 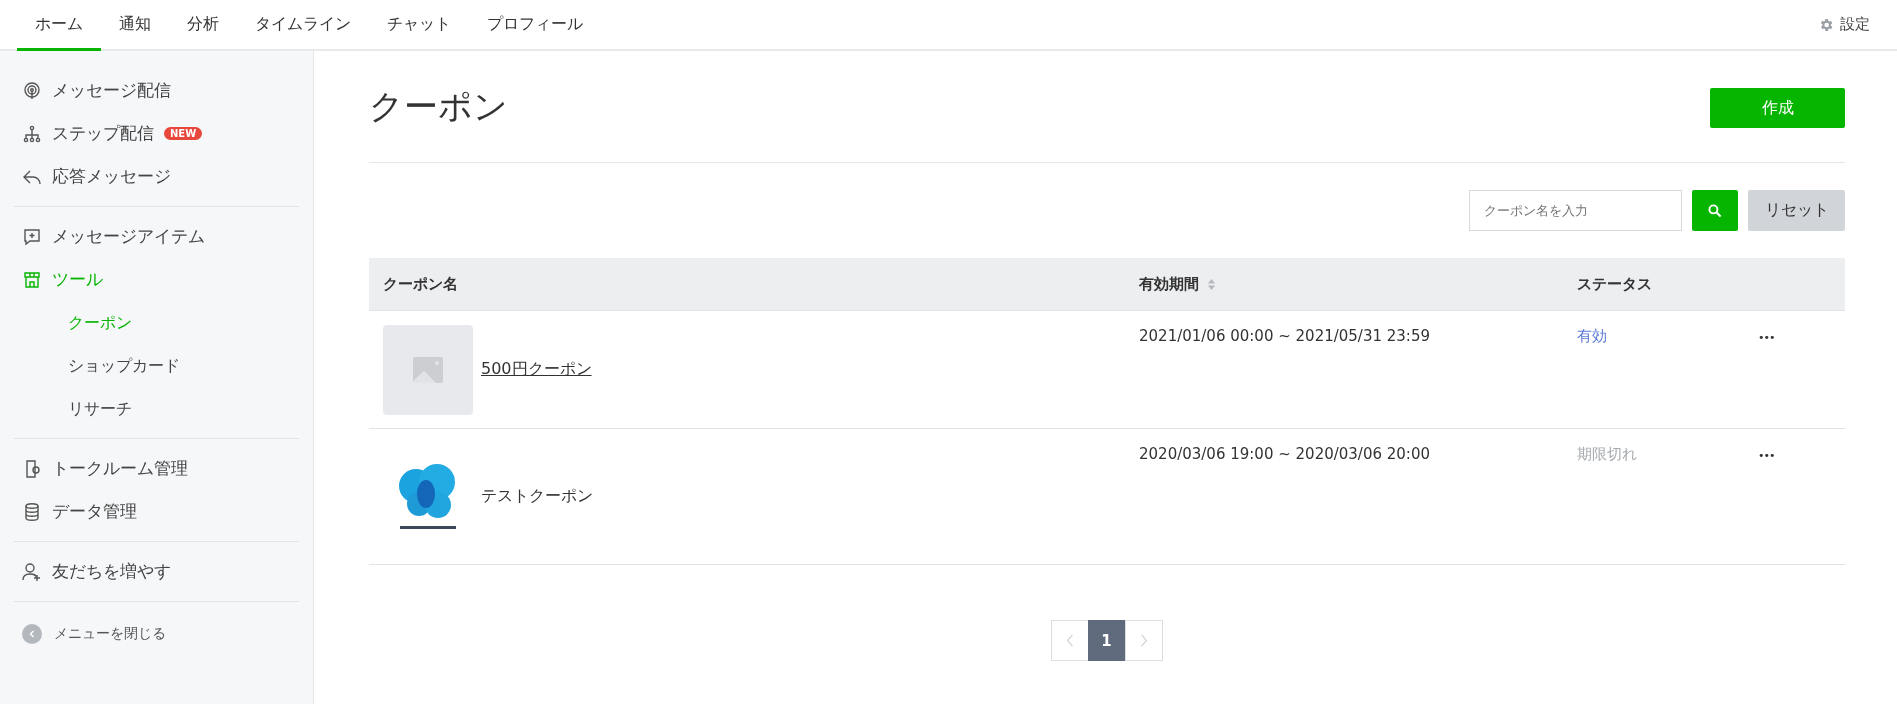 What do you see at coordinates (536, 369) in the screenshot?
I see `coupon-name-link: 500円クーポン` at bounding box center [536, 369].